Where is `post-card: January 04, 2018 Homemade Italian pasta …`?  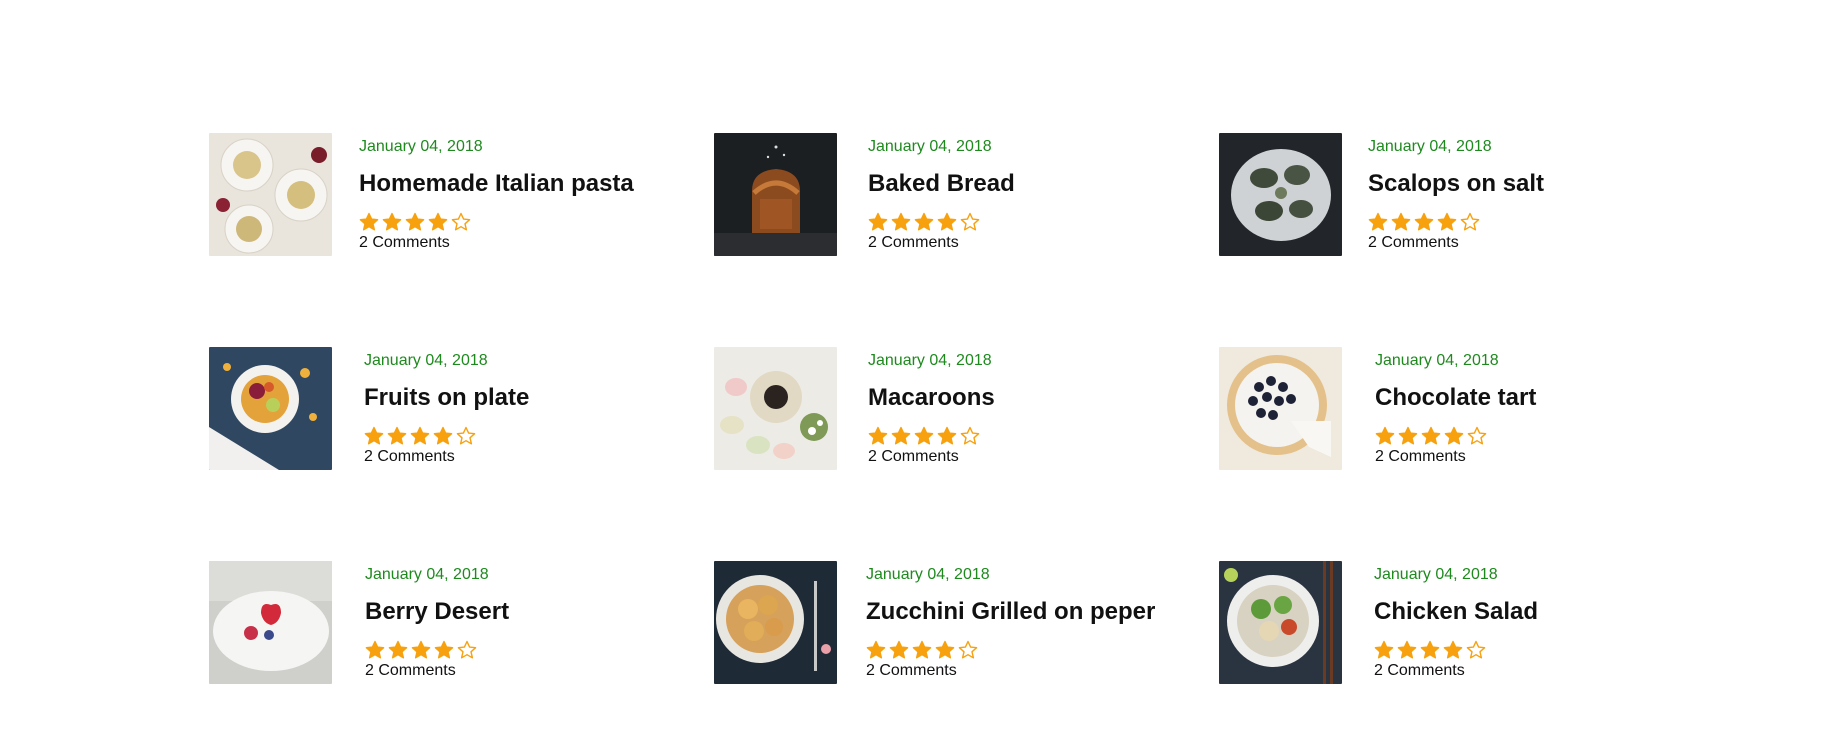 post-card: January 04, 2018 Homemade Italian pasta … is located at coordinates (449, 195).